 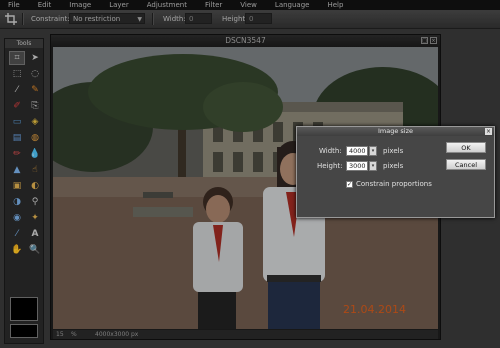 I want to click on date-stamp: 21.04.2014, so click(x=374, y=309).